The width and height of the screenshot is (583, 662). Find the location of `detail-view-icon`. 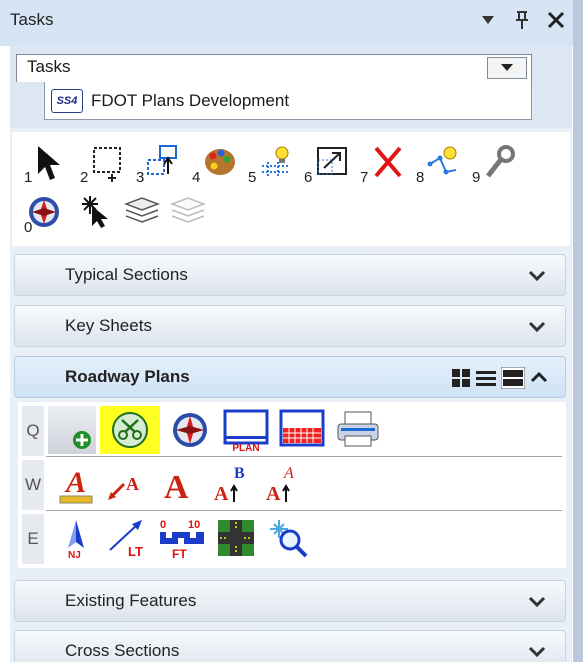

detail-view-icon is located at coordinates (513, 378).